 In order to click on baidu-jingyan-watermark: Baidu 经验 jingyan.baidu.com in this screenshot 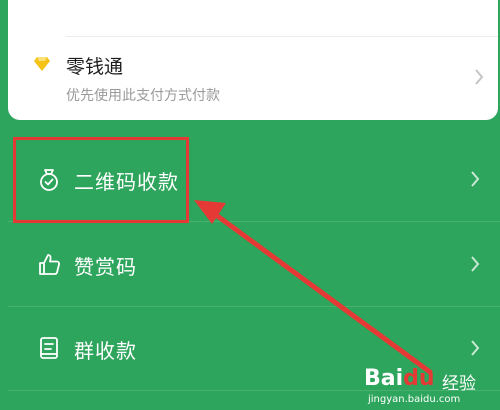, I will do `click(428, 387)`.